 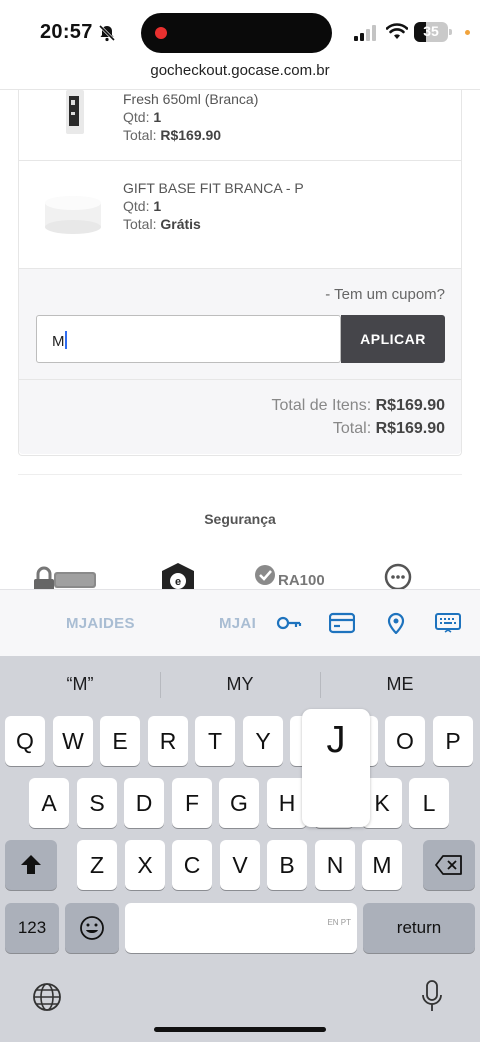 What do you see at coordinates (97, 803) in the screenshot?
I see `key-s: S` at bounding box center [97, 803].